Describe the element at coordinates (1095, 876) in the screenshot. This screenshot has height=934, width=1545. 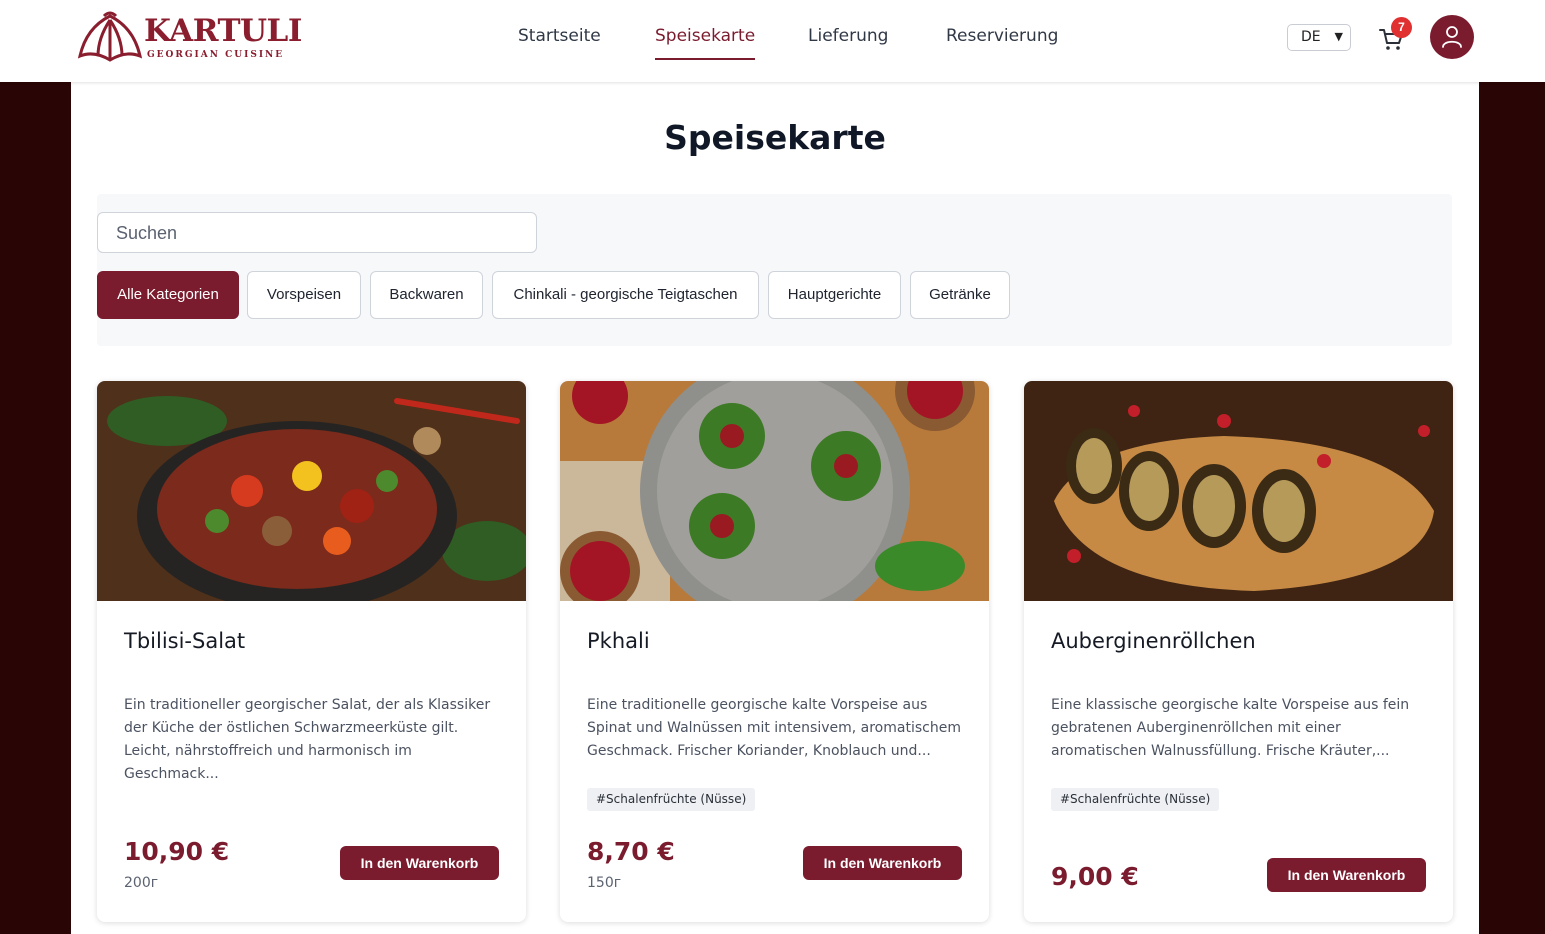
I see `dish-price: 9,00 €` at that location.